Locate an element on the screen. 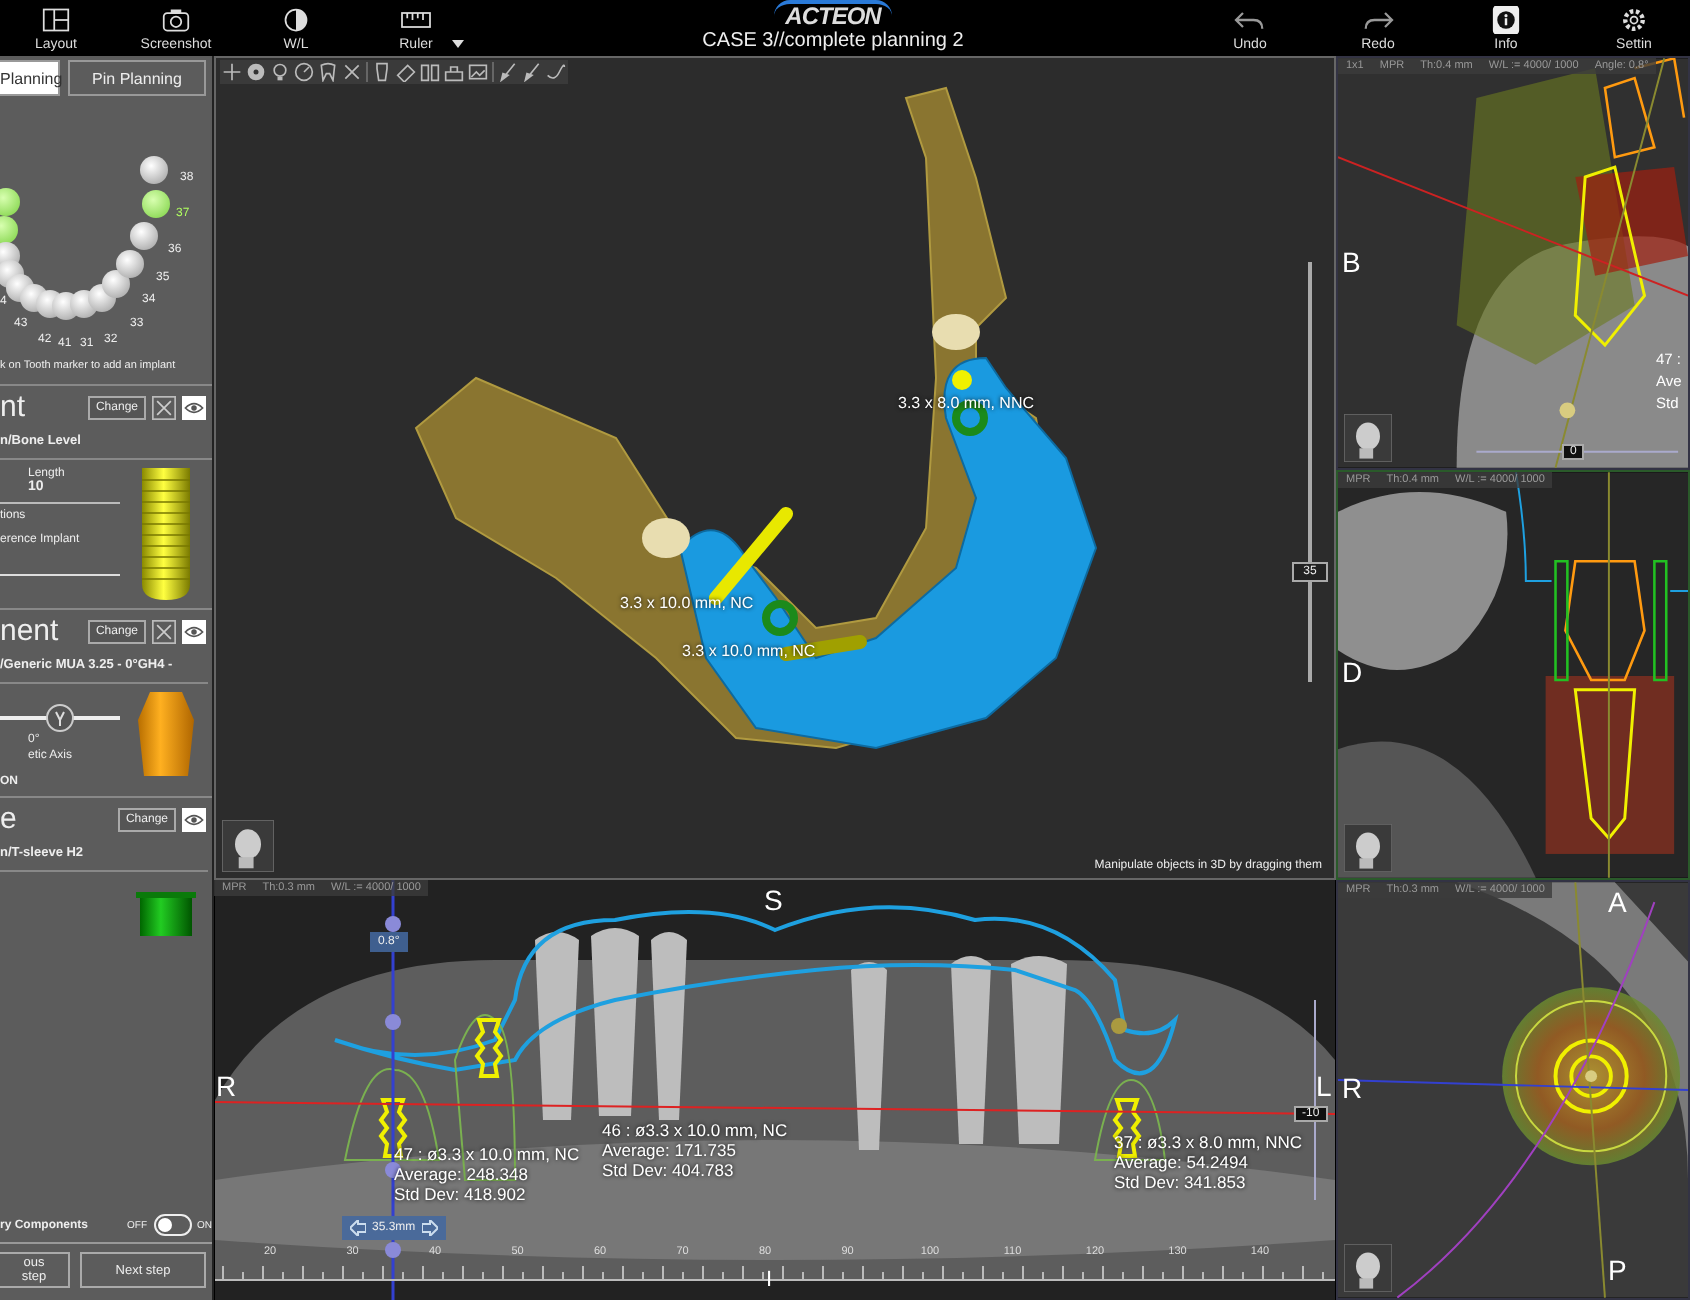  density-std-dev: Std Dev: 404.783 is located at coordinates (669, 1170).